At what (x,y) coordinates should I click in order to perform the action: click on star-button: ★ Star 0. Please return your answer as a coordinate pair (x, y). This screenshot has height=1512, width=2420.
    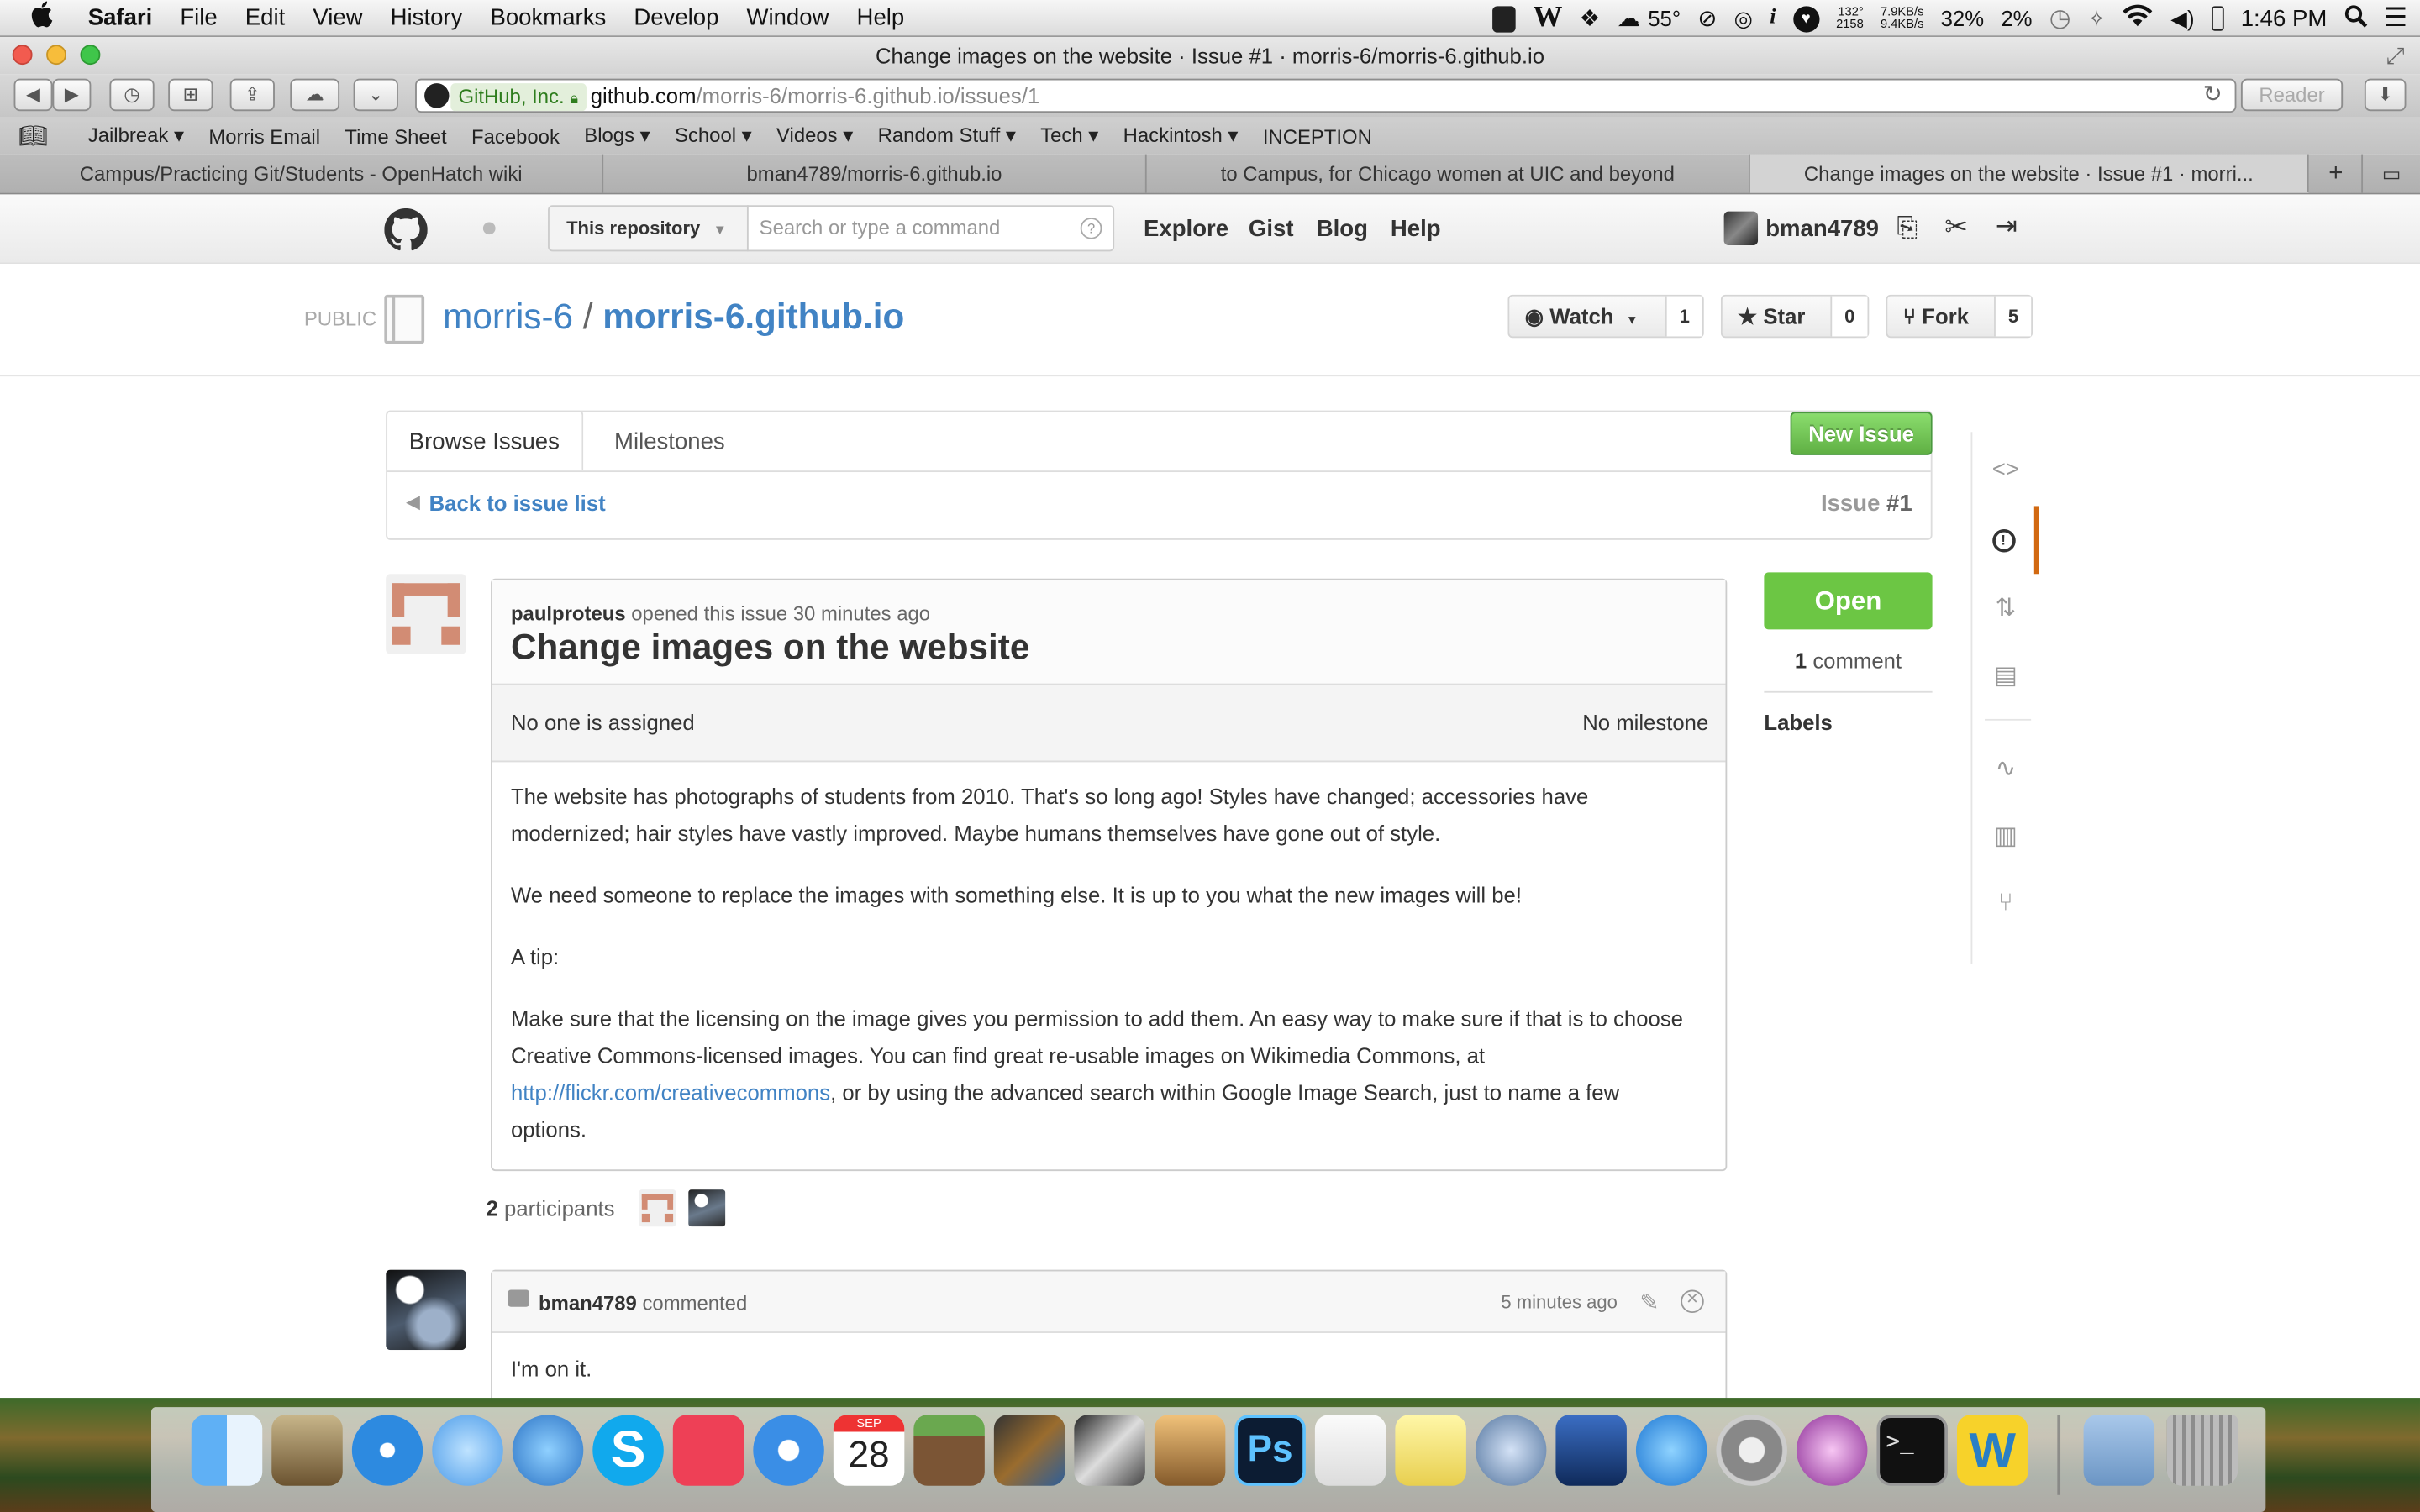
    Looking at the image, I should click on (1795, 316).